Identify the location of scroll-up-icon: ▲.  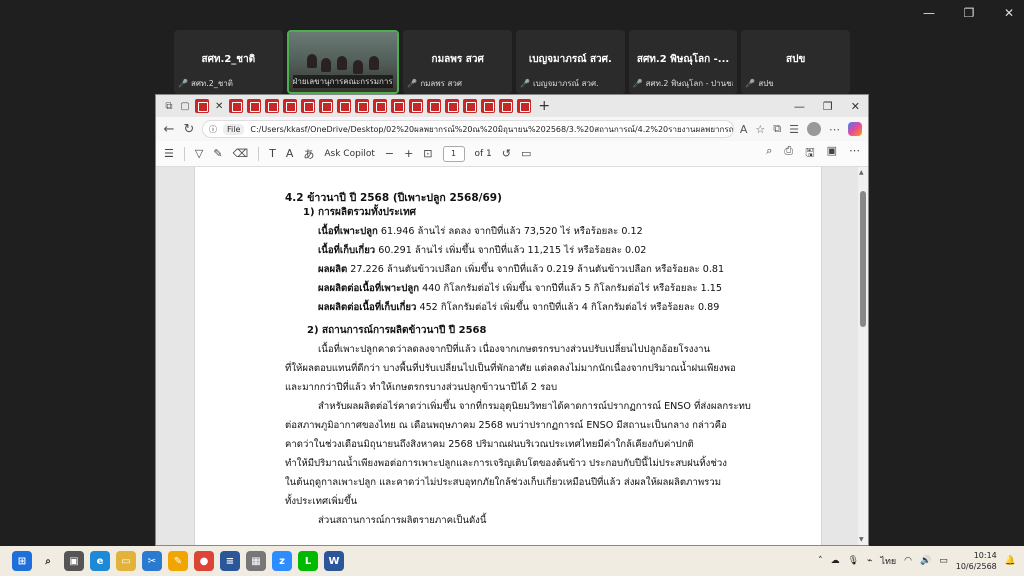
(861, 172).